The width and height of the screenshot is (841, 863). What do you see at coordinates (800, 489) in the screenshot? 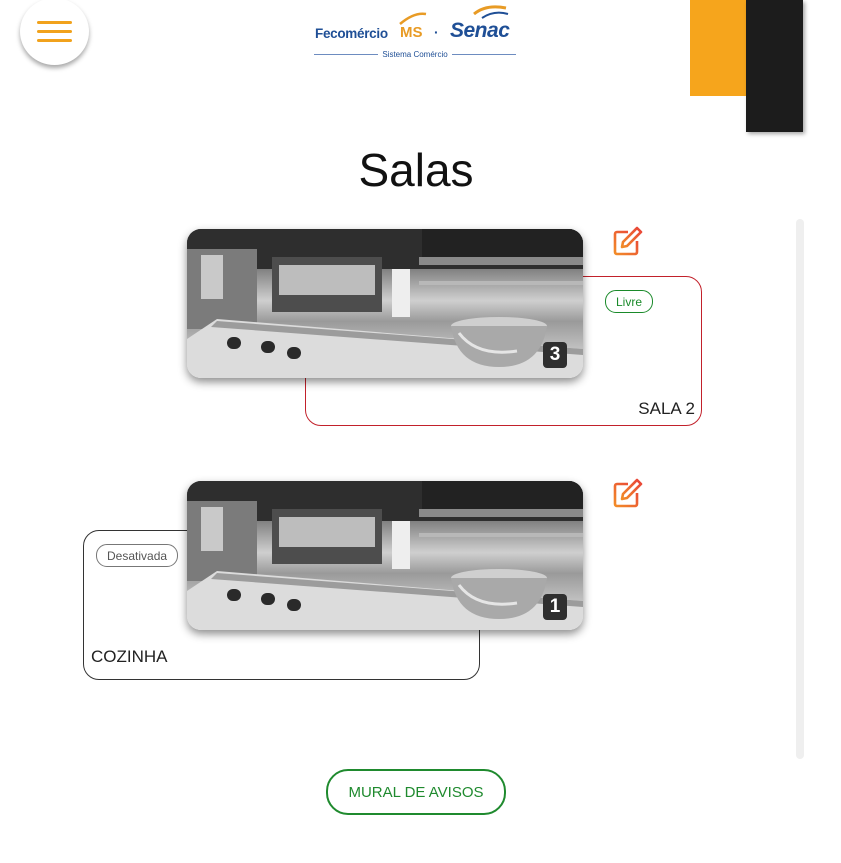
I see `list-scrollbar` at bounding box center [800, 489].